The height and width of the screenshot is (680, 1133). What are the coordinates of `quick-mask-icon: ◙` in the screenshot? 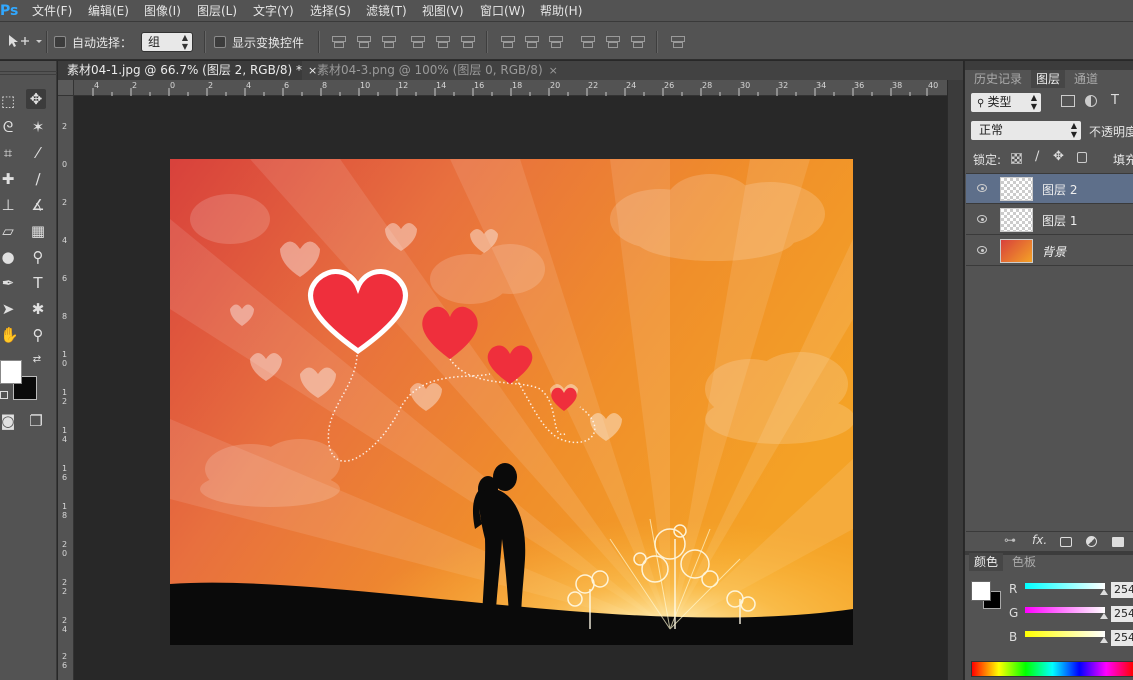 It's located at (8, 421).